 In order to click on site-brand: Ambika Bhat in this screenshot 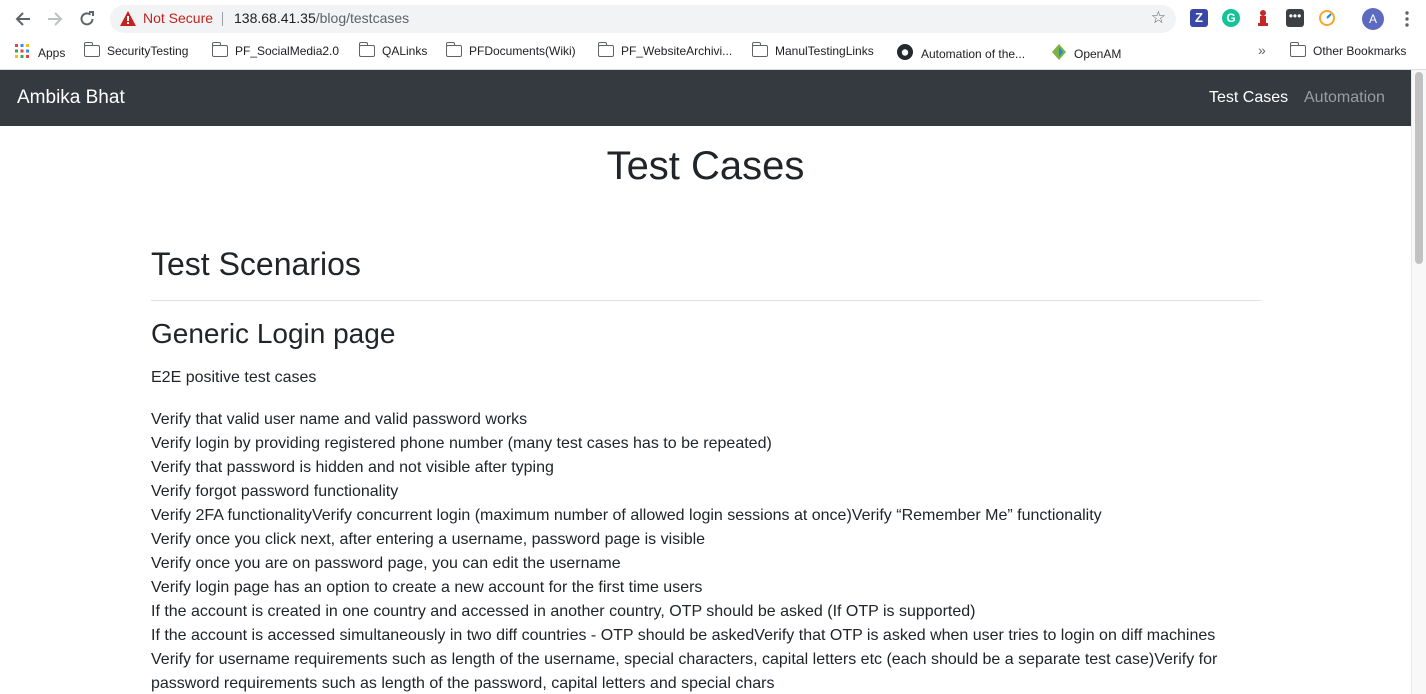, I will do `click(71, 98)`.